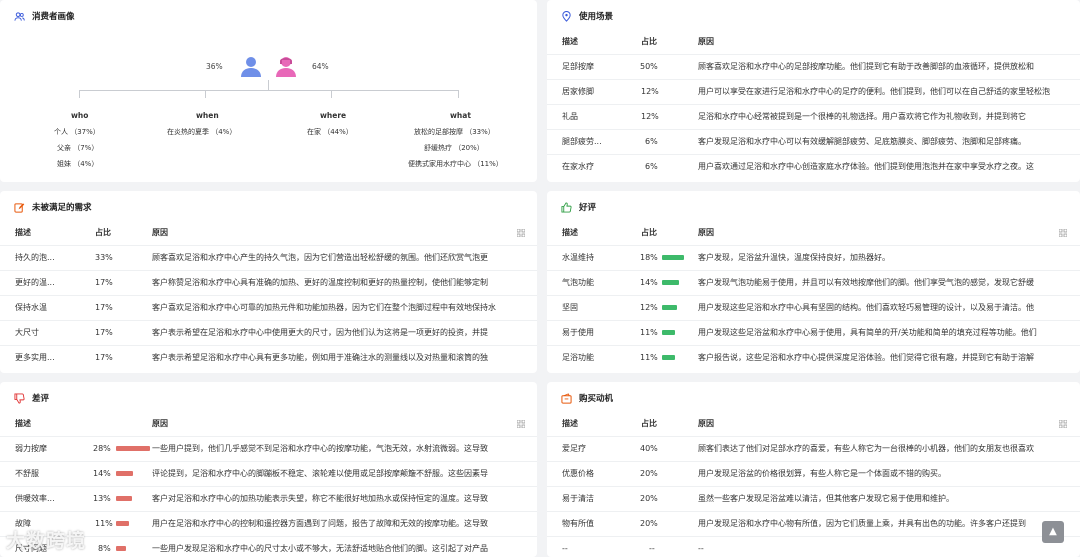 The width and height of the screenshot is (1080, 557). Describe the element at coordinates (19, 16) in the screenshot. I see `users-icon` at that location.